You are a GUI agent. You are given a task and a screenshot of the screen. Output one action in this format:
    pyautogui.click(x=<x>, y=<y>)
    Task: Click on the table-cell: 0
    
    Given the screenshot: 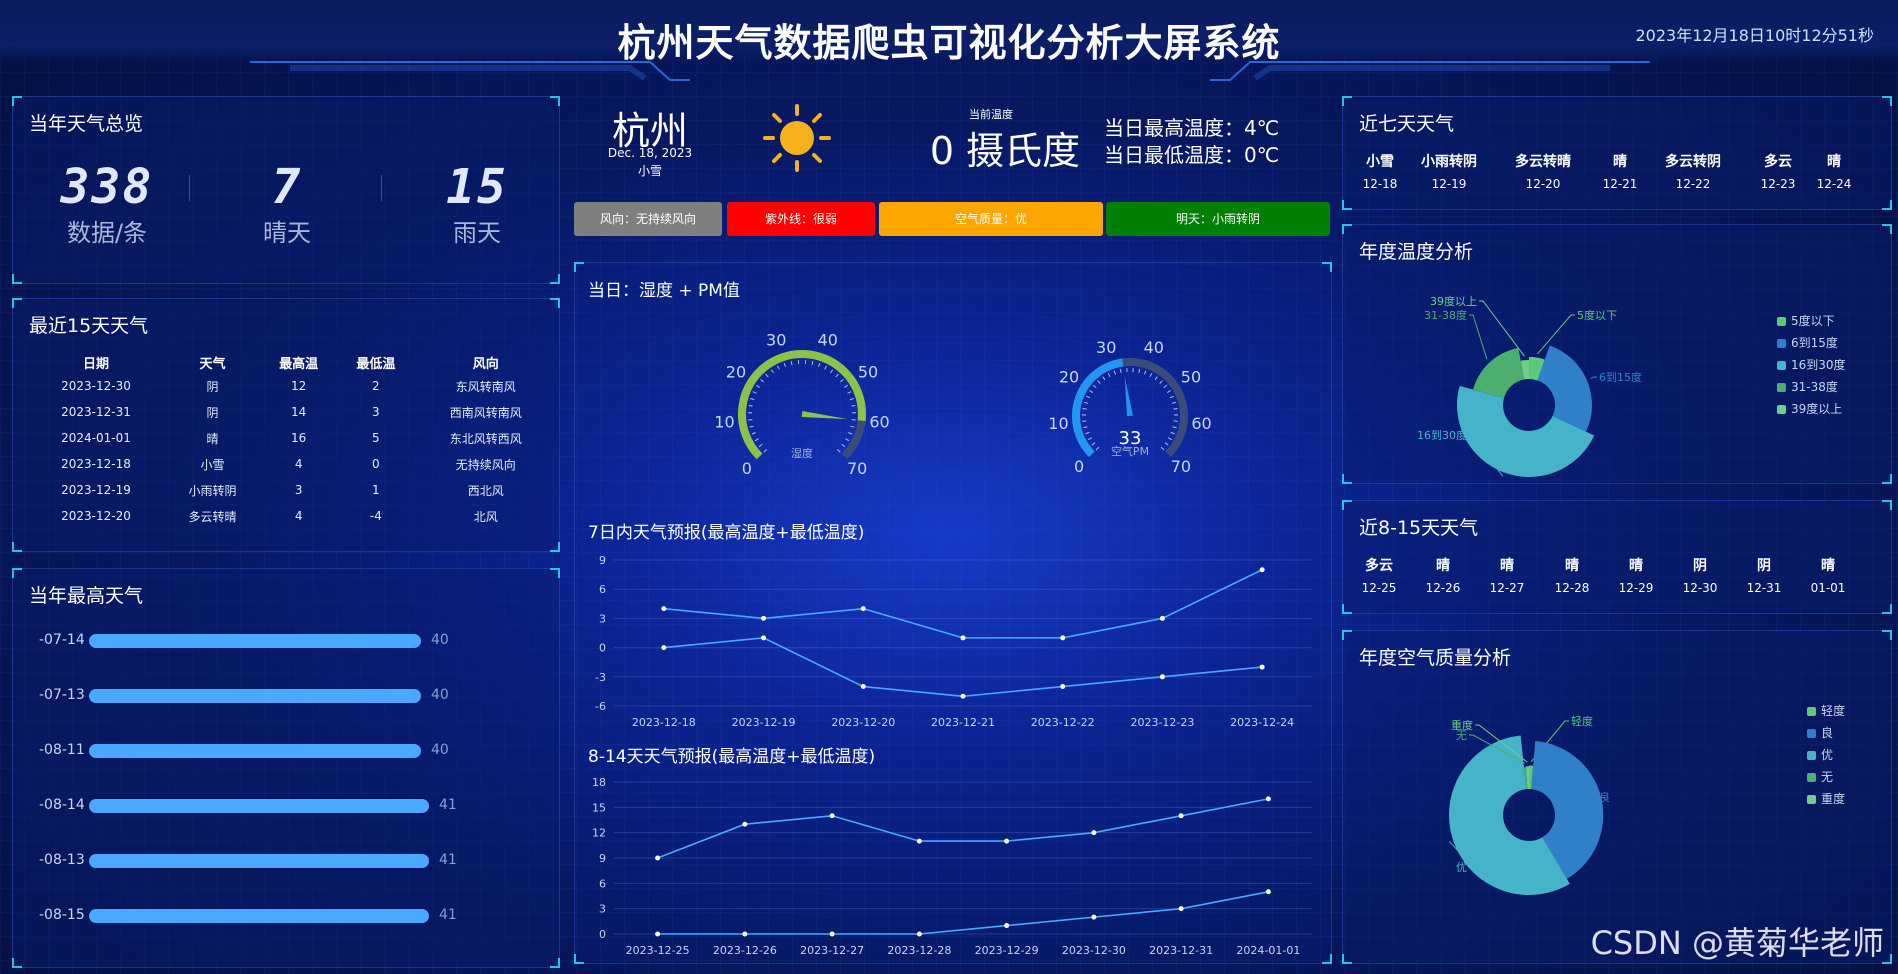 What is the action you would take?
    pyautogui.click(x=376, y=464)
    